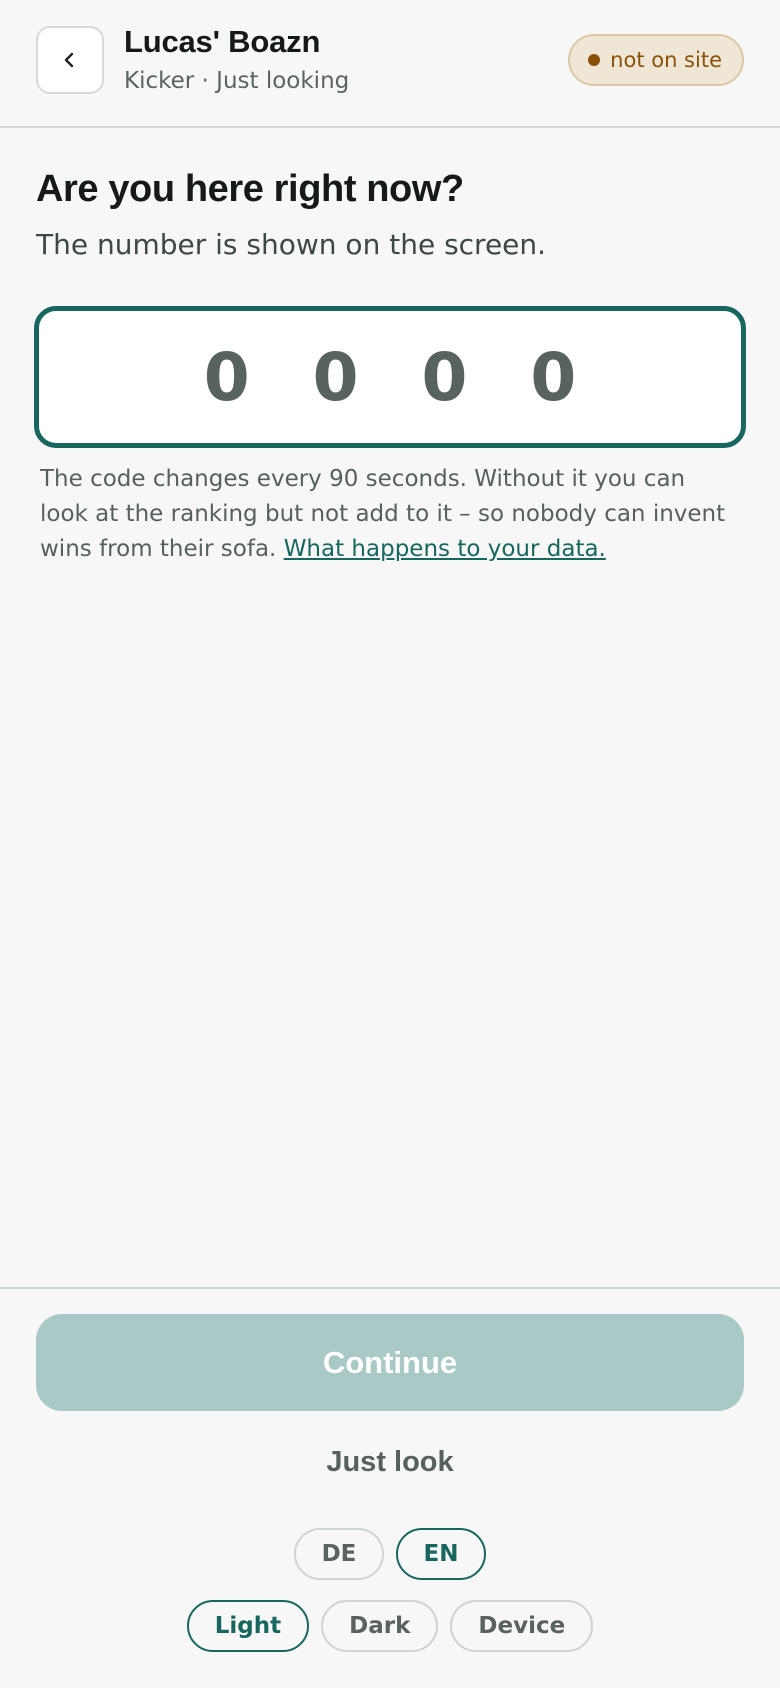 This screenshot has width=780, height=1688. What do you see at coordinates (594, 60) in the screenshot?
I see `status-dot-icon` at bounding box center [594, 60].